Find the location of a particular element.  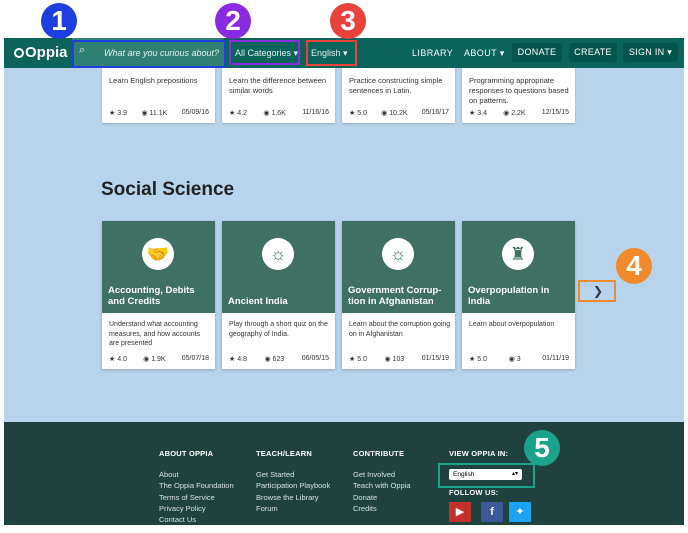

oppia-logo: Oppia is located at coordinates (41, 52).